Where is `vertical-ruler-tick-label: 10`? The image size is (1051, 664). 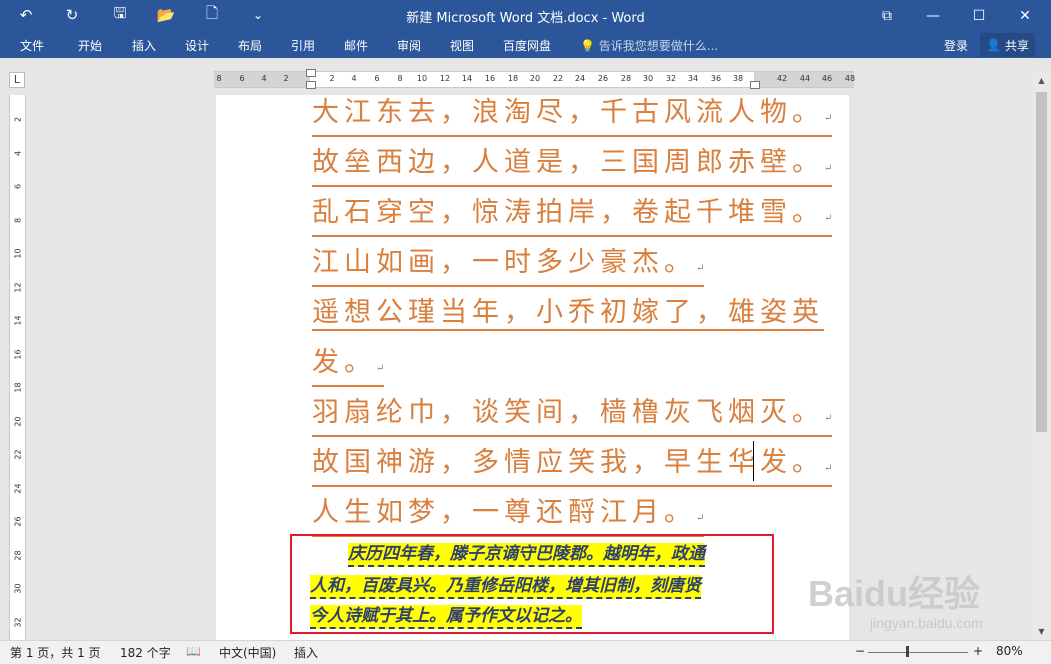
vertical-ruler-tick-label: 10 is located at coordinates (18, 253).